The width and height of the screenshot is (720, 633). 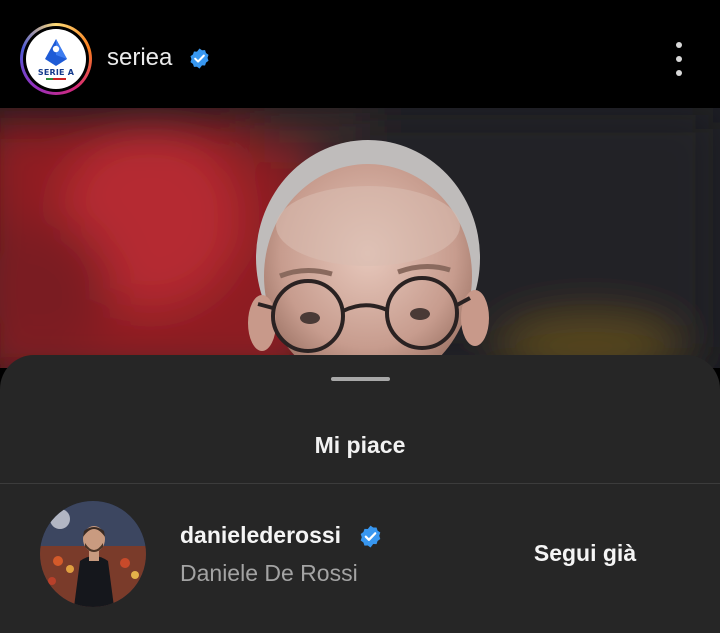 I want to click on sheet-drag-handle, so click(x=360, y=379).